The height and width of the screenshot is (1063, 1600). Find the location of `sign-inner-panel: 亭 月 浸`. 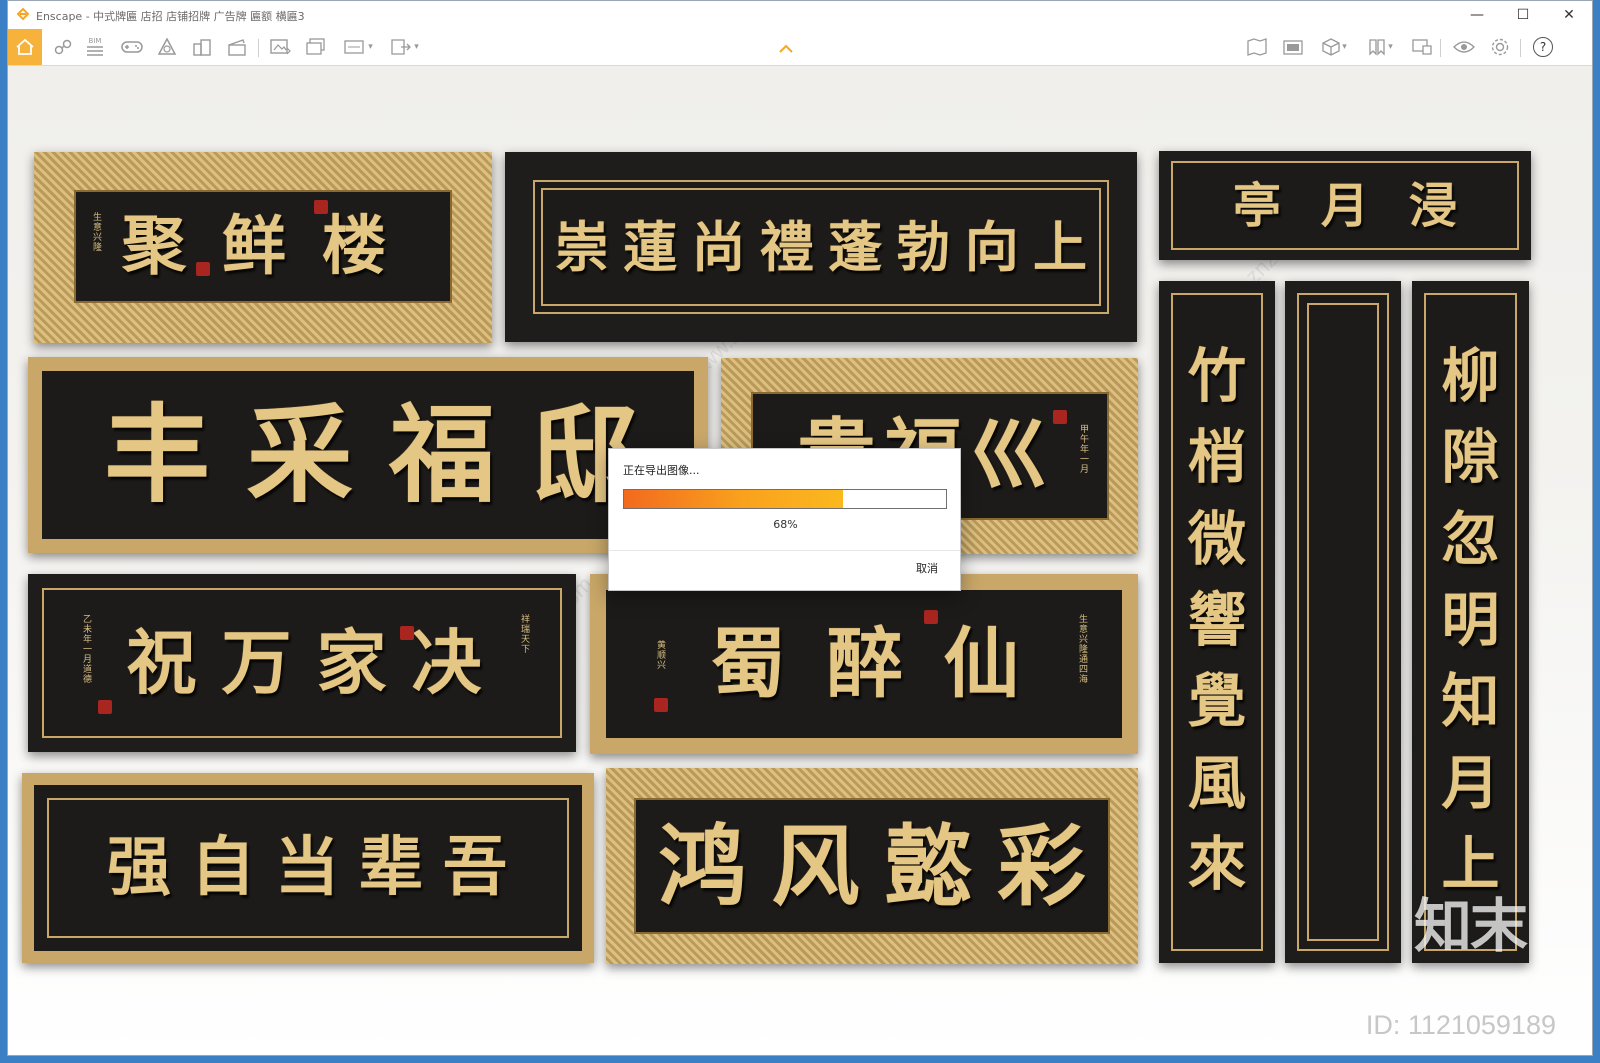

sign-inner-panel: 亭 月 浸 is located at coordinates (1345, 205).